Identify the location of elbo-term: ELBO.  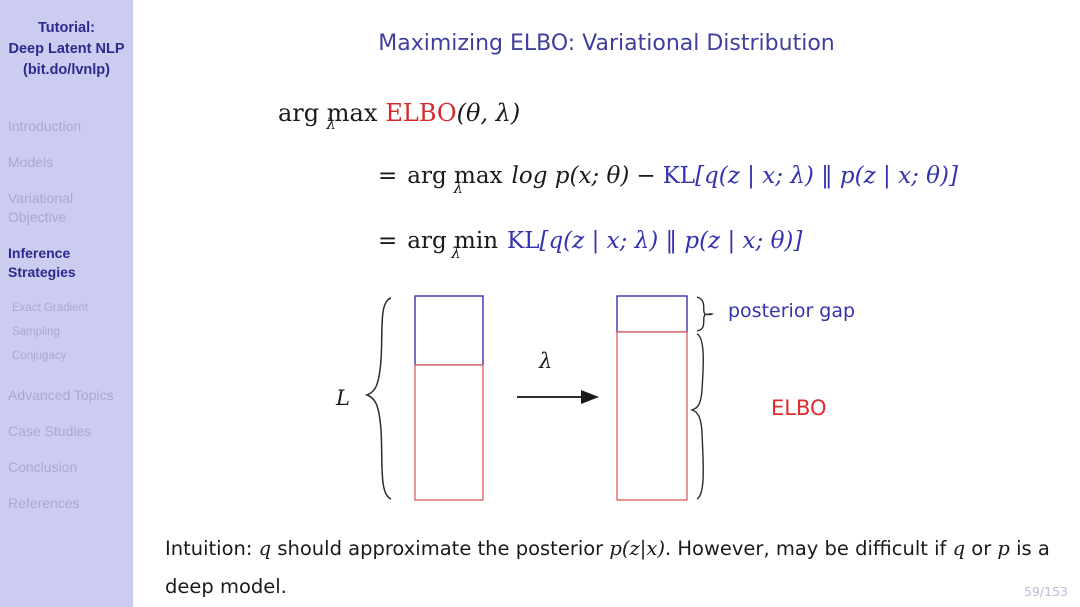
(421, 113).